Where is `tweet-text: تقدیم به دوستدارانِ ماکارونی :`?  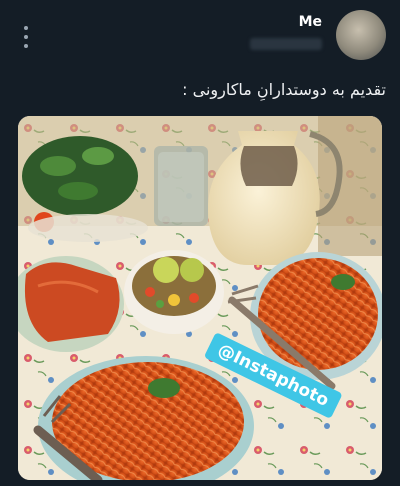 tweet-text: تقدیم به دوستدارانِ ماکارونی : is located at coordinates (284, 89).